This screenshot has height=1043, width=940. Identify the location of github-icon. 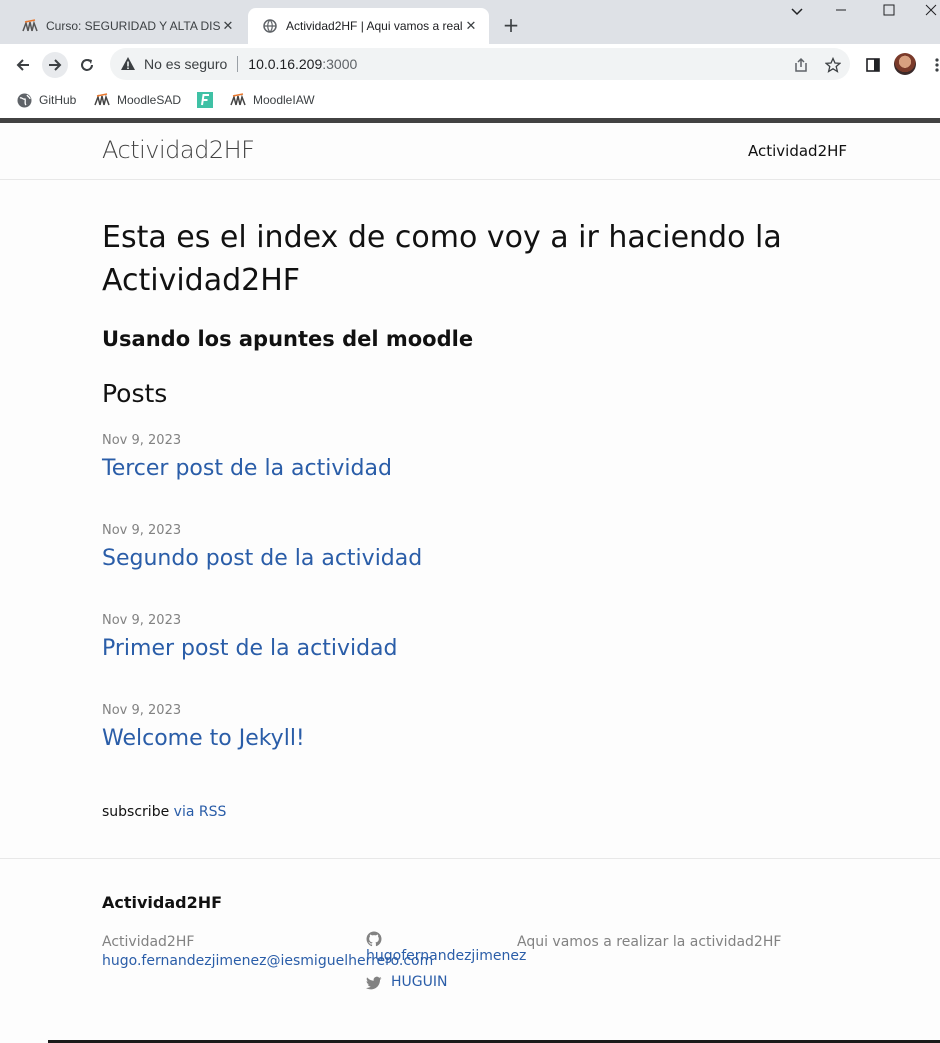
(374, 939).